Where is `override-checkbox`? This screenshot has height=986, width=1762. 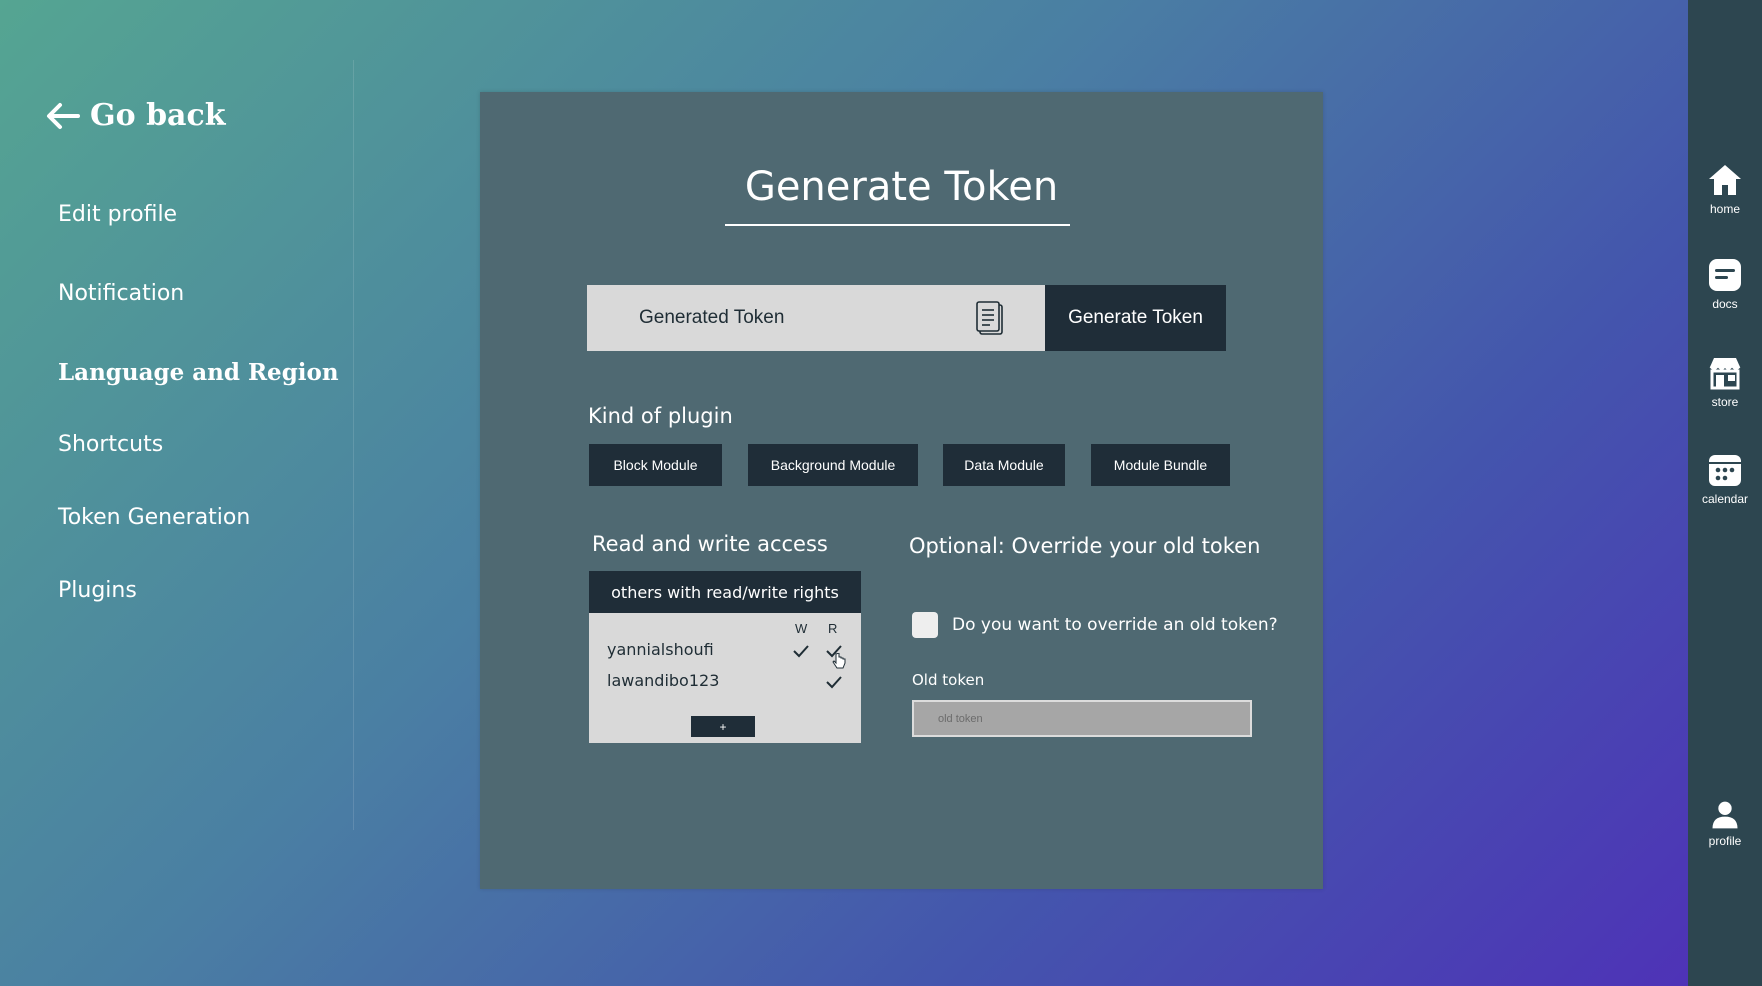
override-checkbox is located at coordinates (925, 625).